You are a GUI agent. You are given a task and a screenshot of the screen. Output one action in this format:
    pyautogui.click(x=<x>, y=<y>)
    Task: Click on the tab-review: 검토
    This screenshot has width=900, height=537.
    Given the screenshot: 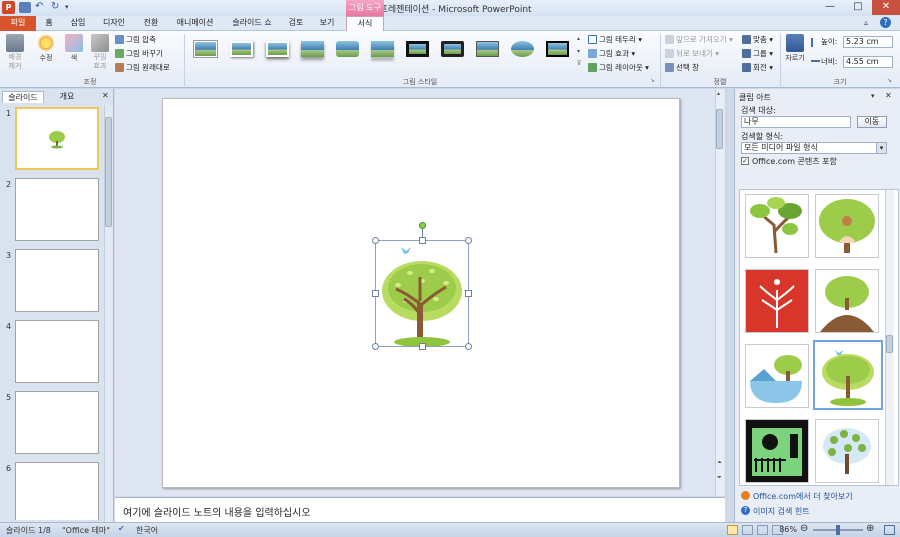 What is the action you would take?
    pyautogui.click(x=296, y=23)
    